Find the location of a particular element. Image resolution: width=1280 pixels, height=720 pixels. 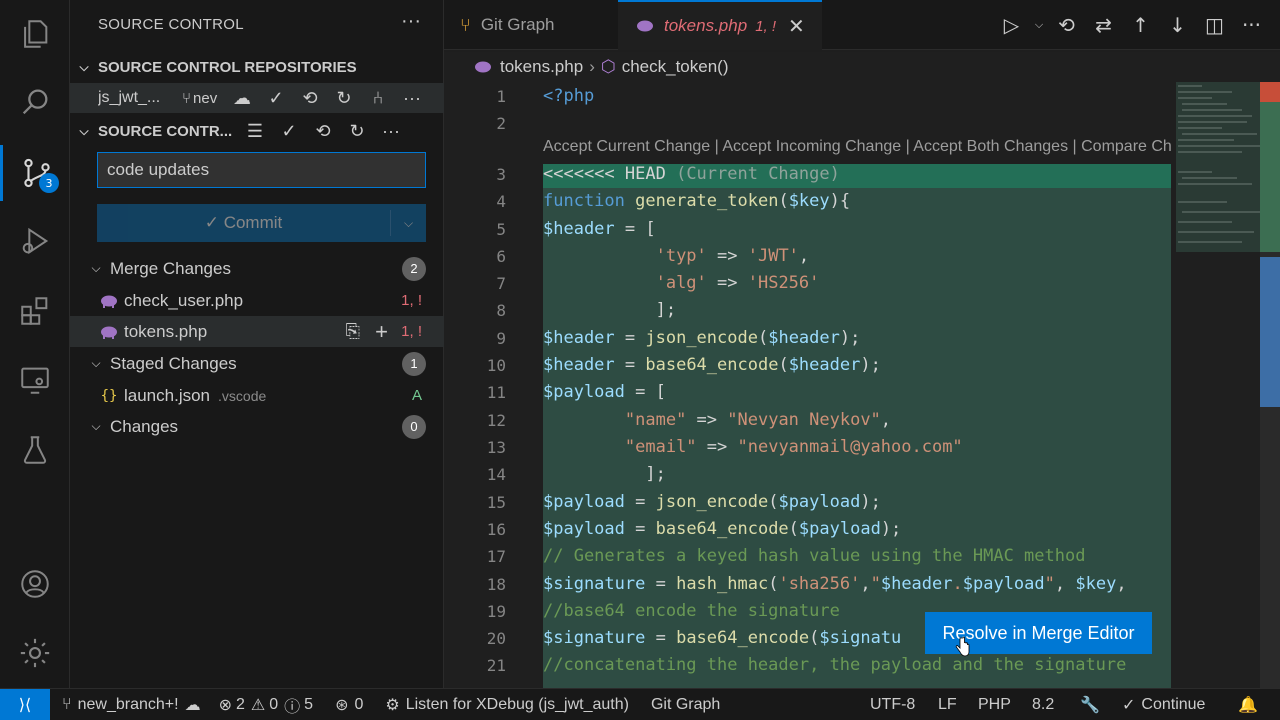

code-line: $header = [ is located at coordinates (599, 229).